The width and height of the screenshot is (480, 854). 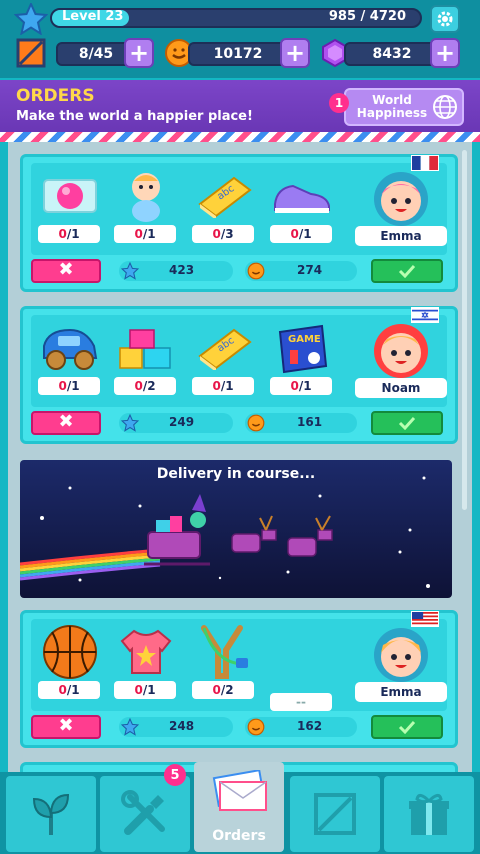 I want to click on tab-orders: Orders, so click(x=239, y=807).